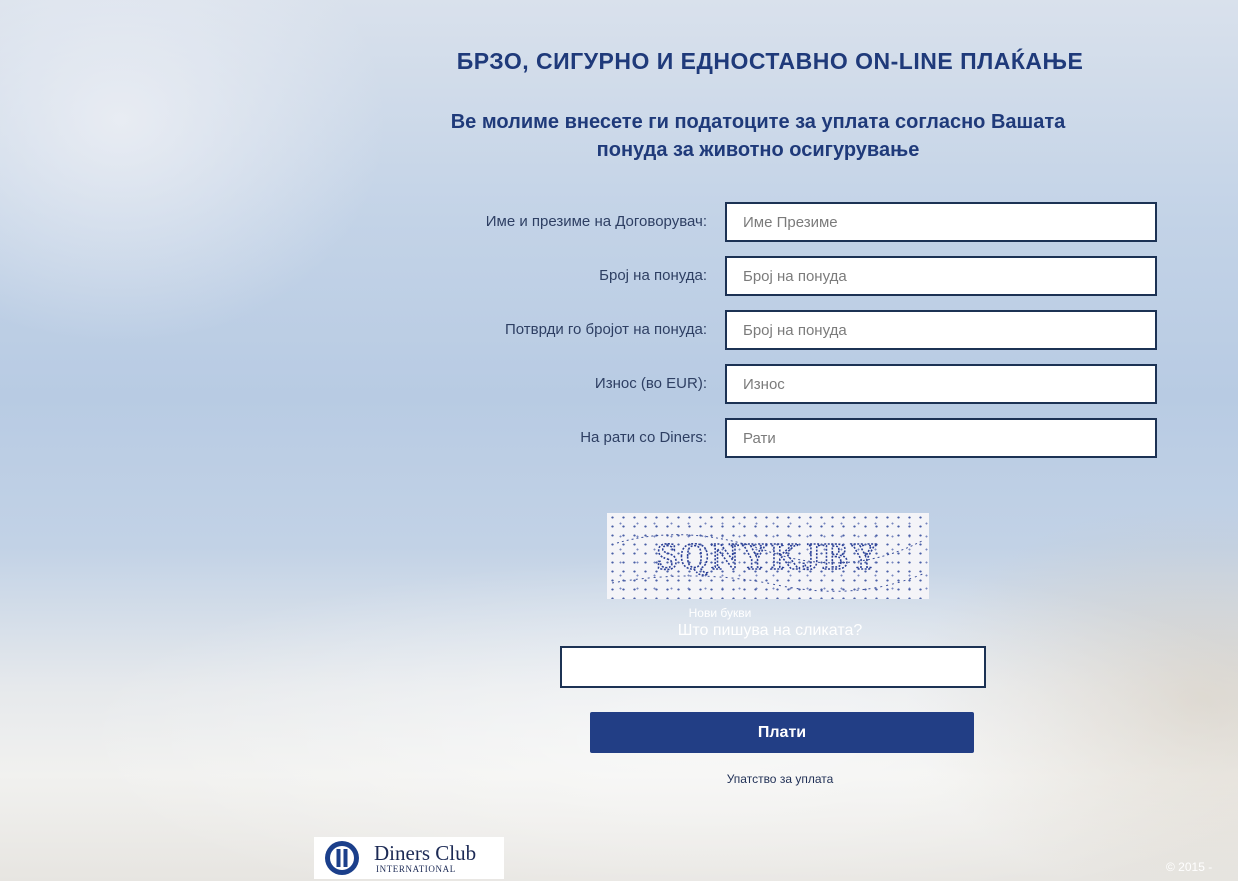  I want to click on offer-number-label: Број на понуда:, so click(653, 275).